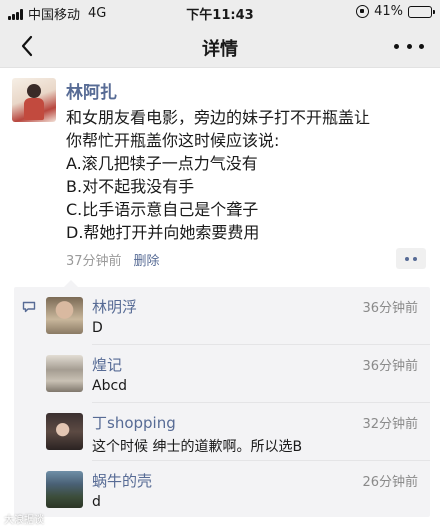  What do you see at coordinates (222, 316) in the screenshot?
I see `comment-item: 林明浮 36分钟前 D` at bounding box center [222, 316].